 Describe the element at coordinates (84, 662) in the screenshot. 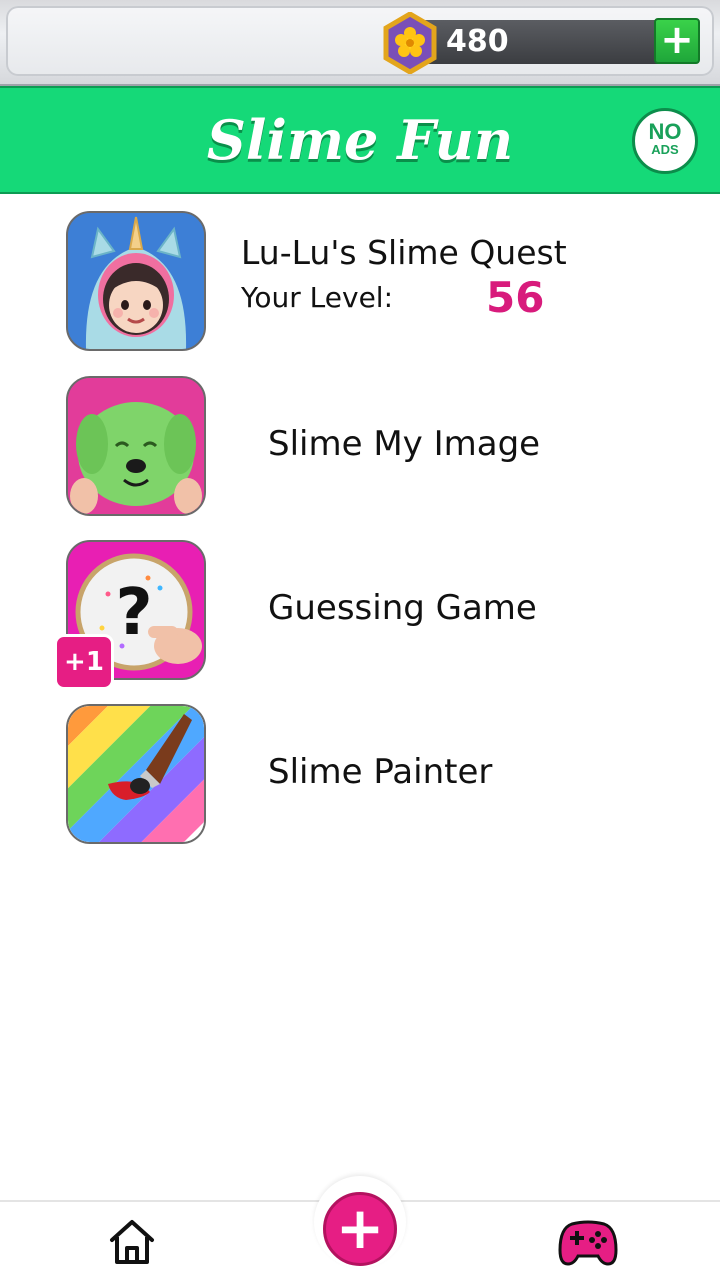

I see `new-count-badge: +1` at that location.